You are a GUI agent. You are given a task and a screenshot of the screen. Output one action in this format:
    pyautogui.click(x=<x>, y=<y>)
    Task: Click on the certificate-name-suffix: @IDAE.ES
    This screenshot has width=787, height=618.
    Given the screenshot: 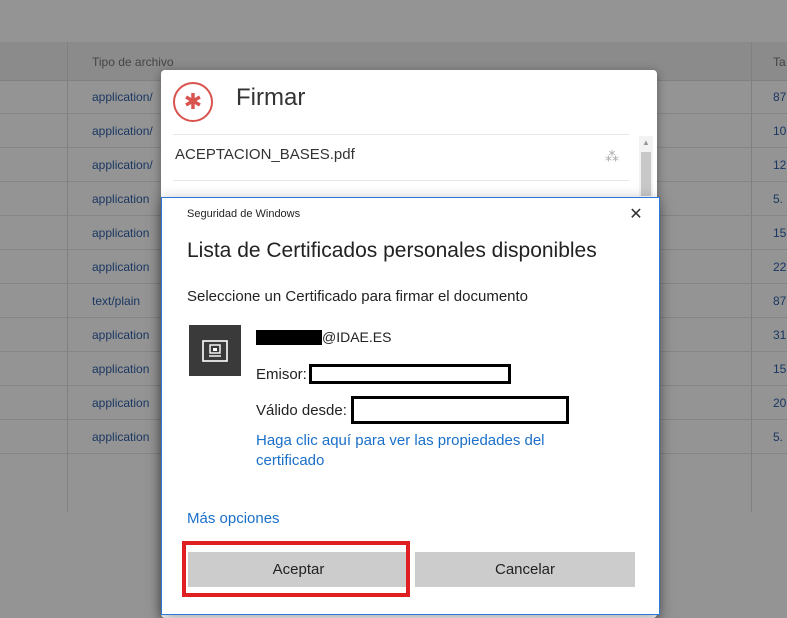 What is the action you would take?
    pyautogui.click(x=357, y=337)
    